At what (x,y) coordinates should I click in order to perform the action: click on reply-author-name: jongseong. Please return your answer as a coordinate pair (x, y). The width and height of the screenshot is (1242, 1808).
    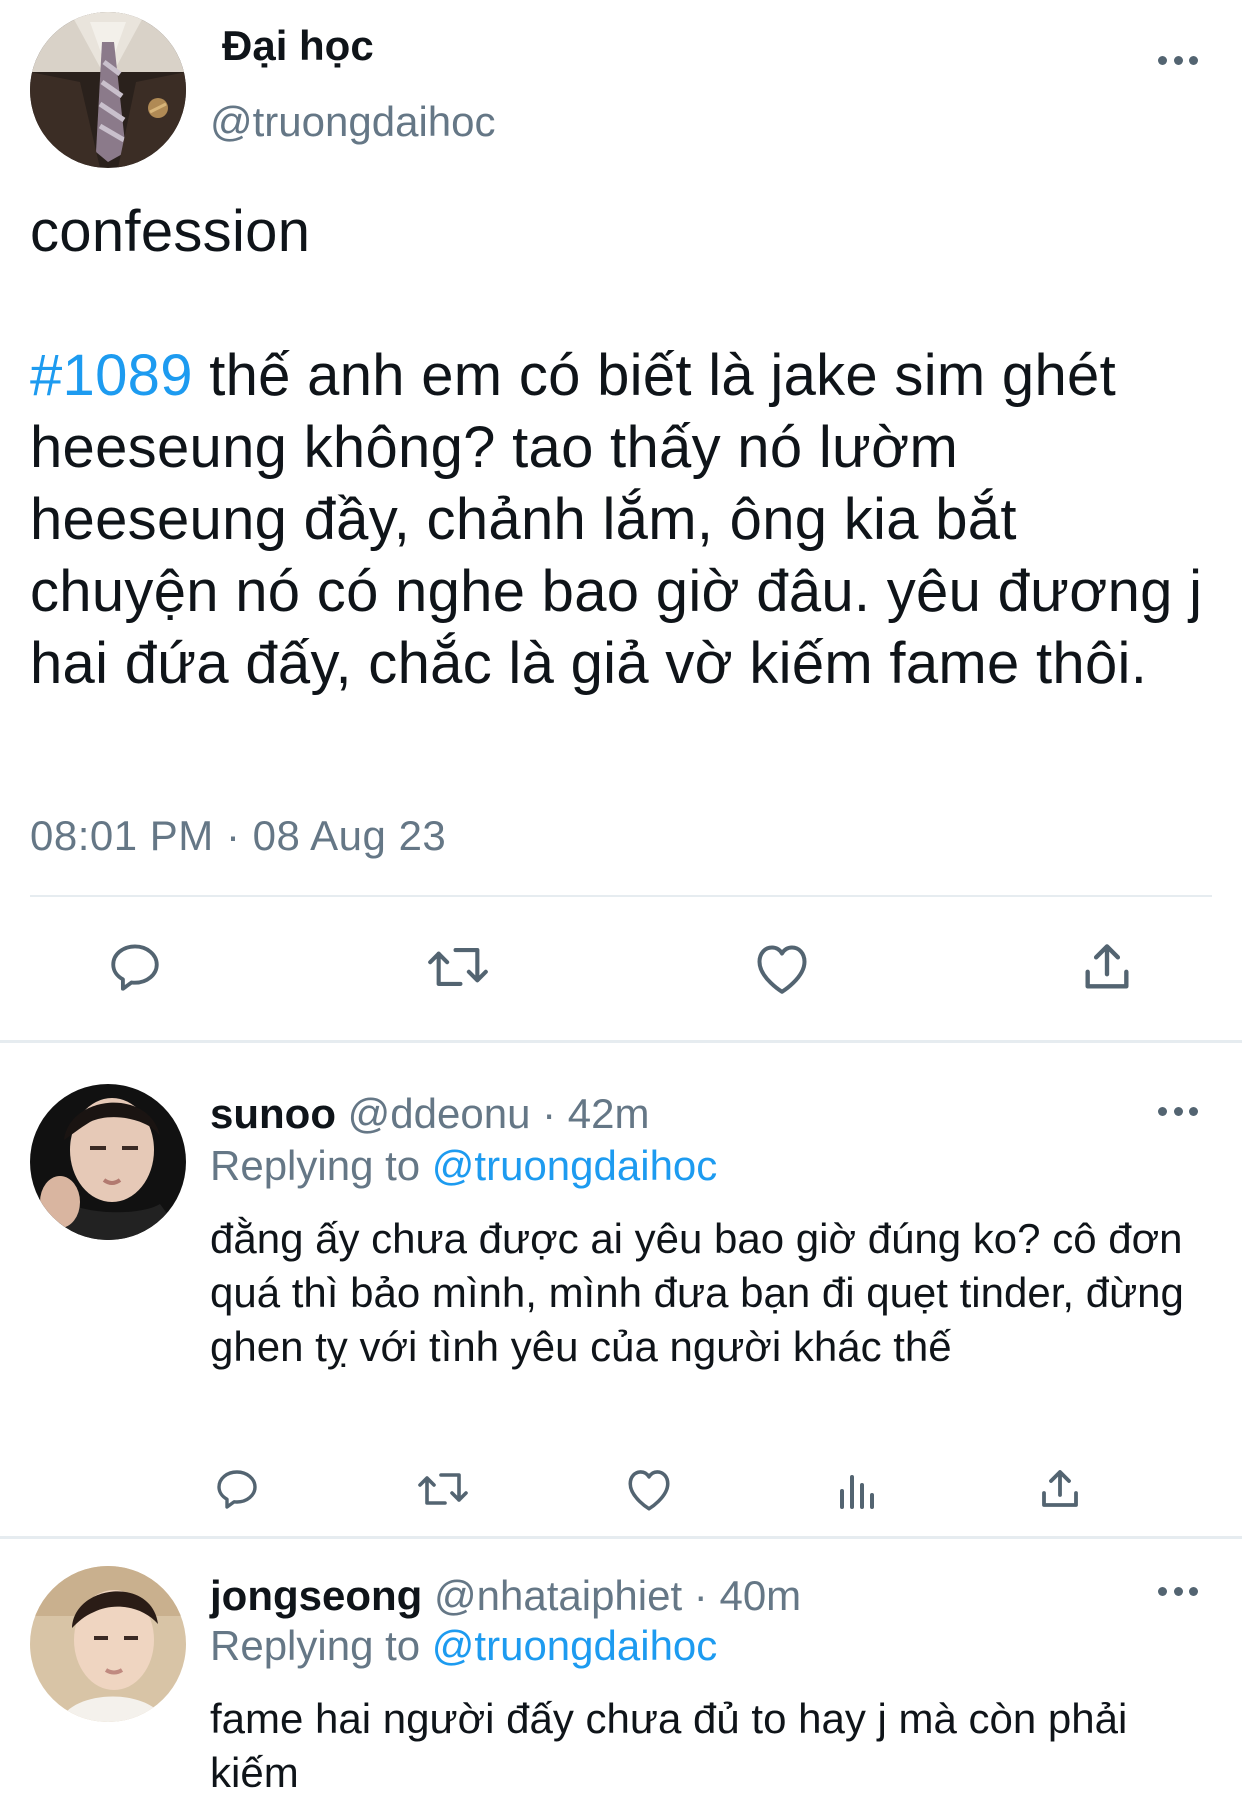
    Looking at the image, I should click on (316, 1595).